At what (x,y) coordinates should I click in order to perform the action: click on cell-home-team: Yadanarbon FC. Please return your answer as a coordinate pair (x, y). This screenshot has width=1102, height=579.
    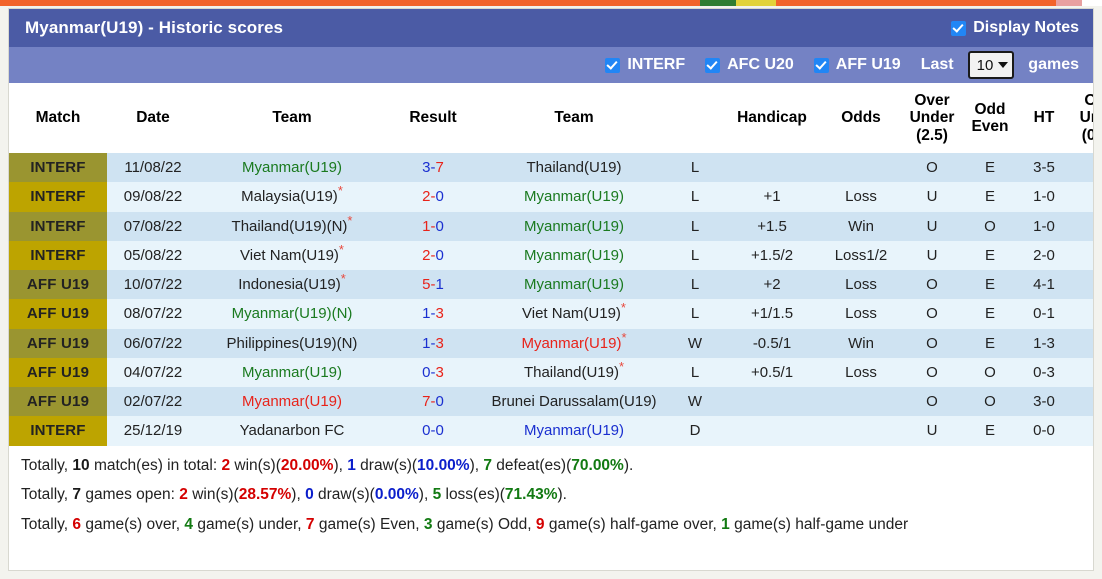
    Looking at the image, I should click on (292, 431).